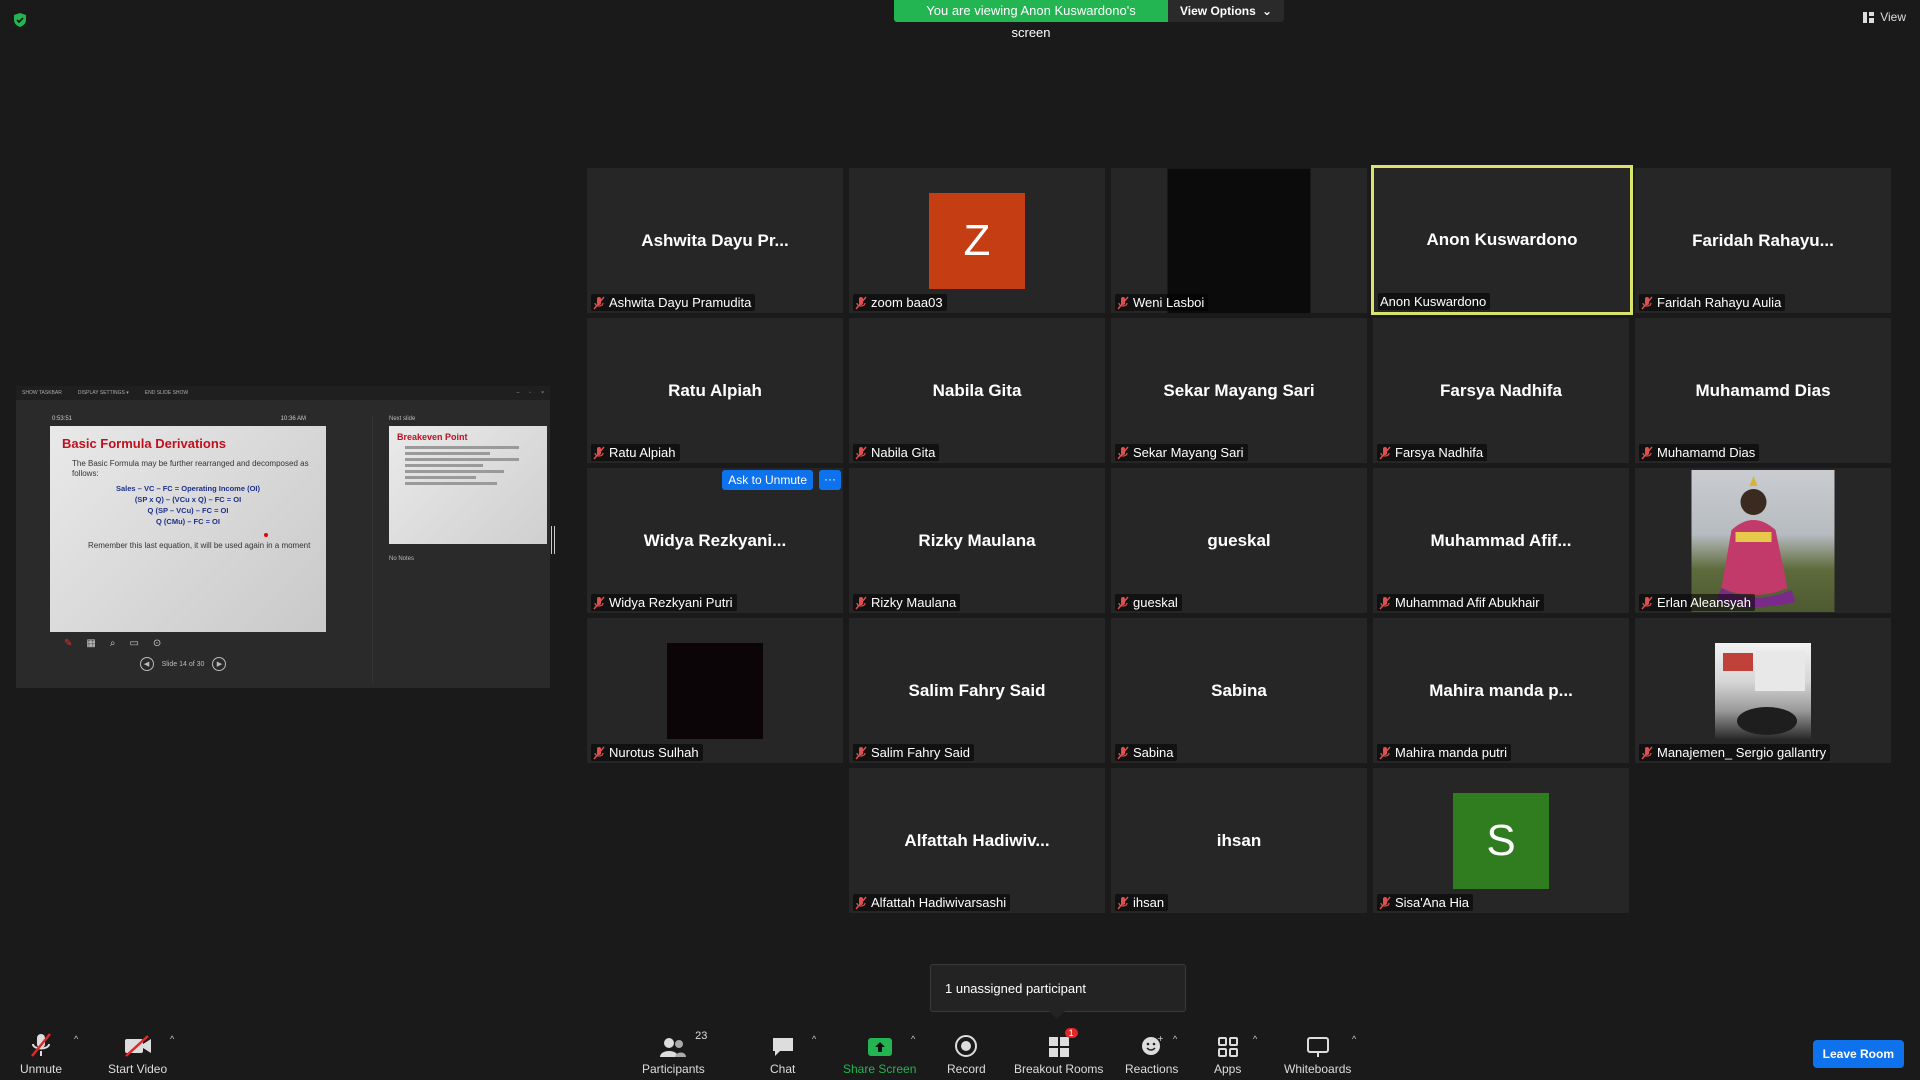 The image size is (1920, 1080). I want to click on participant-tile: Manajemen_ Sergio gallantry, so click(1763, 690).